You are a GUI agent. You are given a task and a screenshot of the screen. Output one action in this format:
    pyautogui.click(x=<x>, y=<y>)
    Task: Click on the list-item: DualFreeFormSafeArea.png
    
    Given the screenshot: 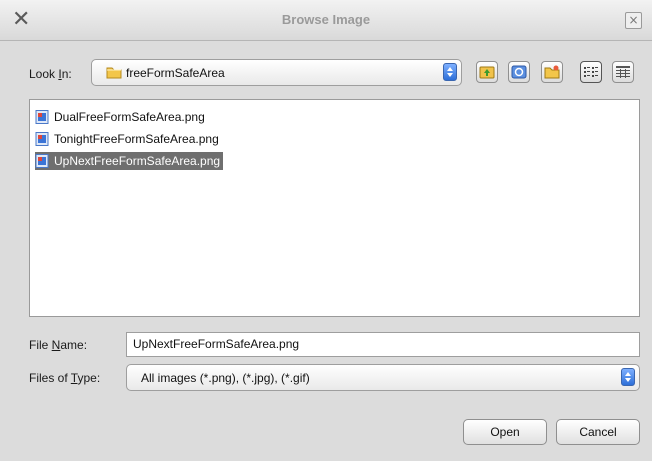 What is the action you would take?
    pyautogui.click(x=121, y=117)
    